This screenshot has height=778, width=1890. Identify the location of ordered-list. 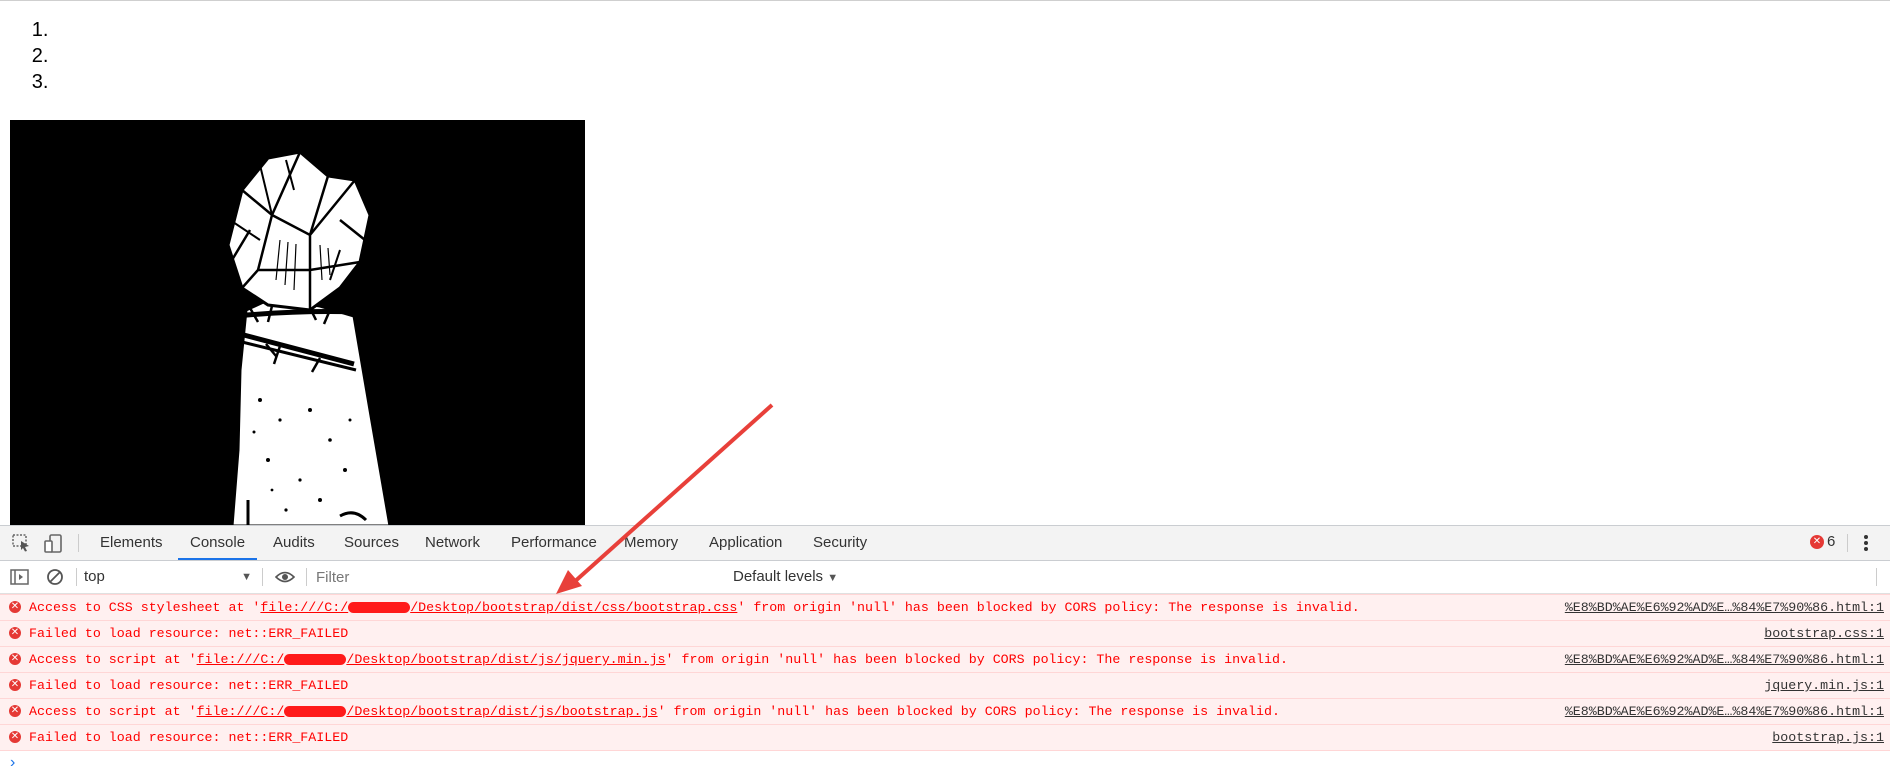
(39, 56).